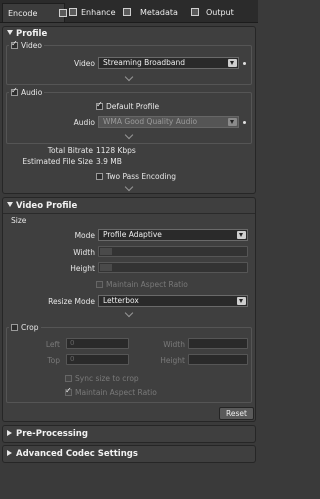  What do you see at coordinates (14, 44) in the screenshot?
I see `video-checkbox` at bounding box center [14, 44].